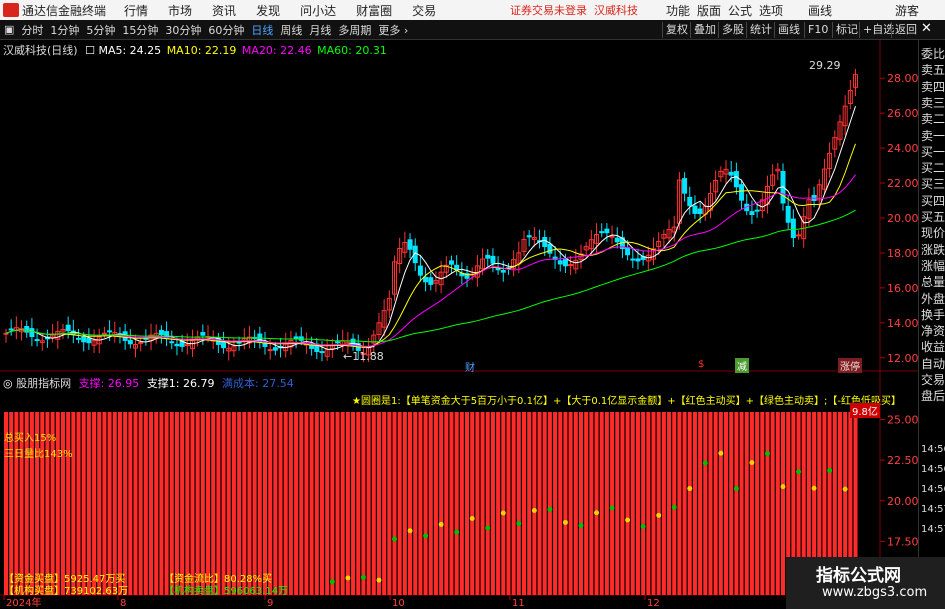  I want to click on menu-formula: 公式, so click(740, 10).